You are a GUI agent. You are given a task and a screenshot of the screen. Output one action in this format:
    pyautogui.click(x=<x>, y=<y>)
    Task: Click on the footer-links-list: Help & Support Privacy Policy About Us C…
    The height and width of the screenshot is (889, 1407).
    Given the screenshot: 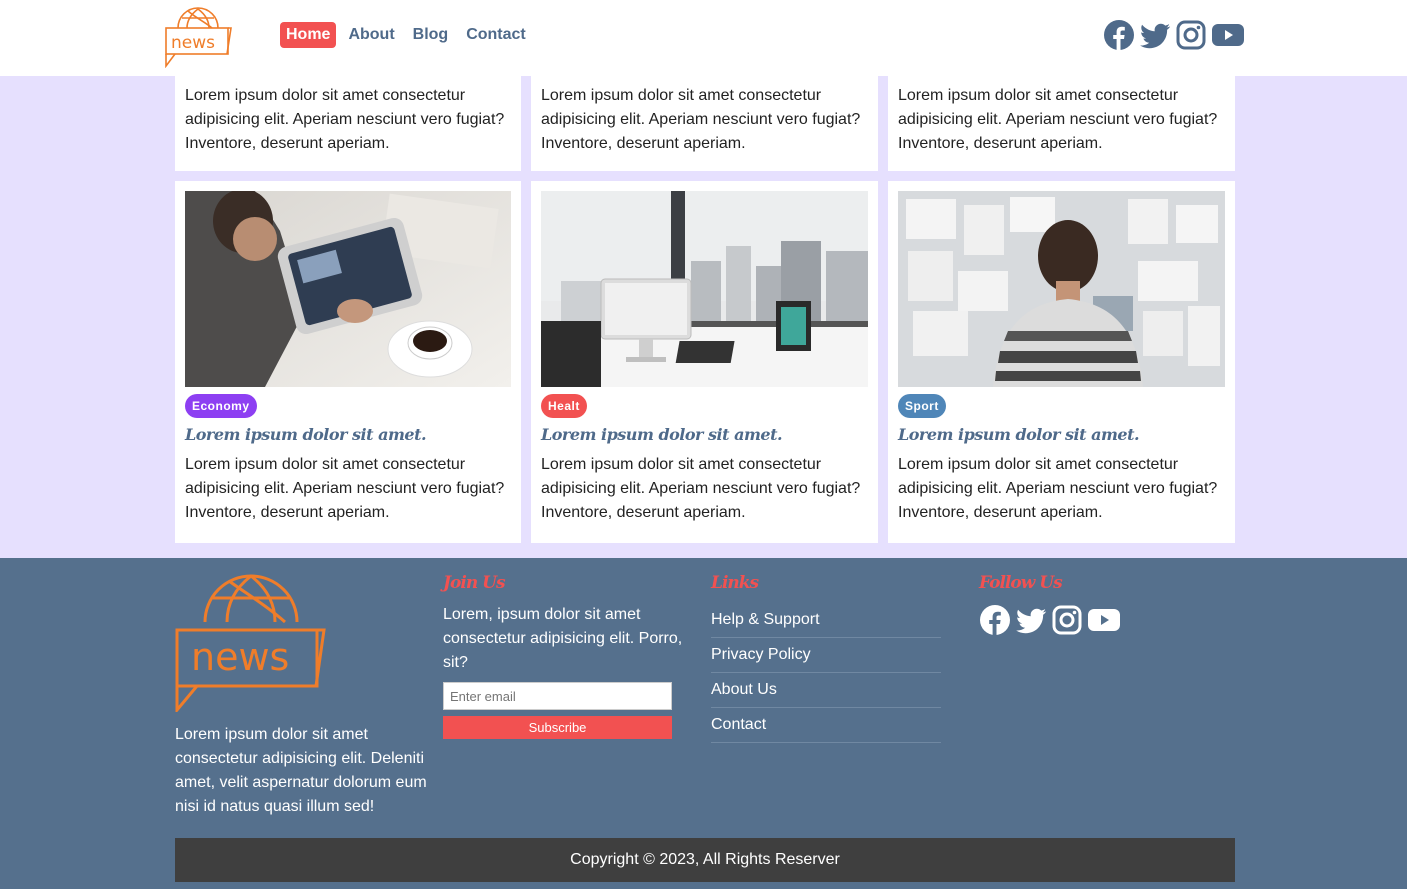 What is the action you would take?
    pyautogui.click(x=826, y=673)
    